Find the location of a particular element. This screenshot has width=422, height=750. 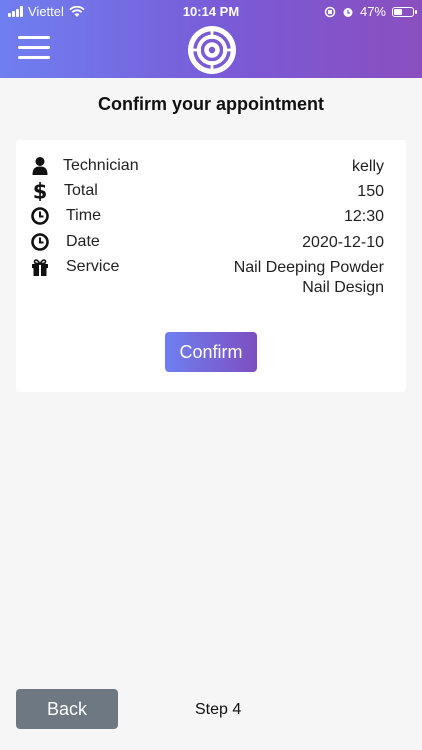

detail-value-list: Nail Deeping Powder Nail Design is located at coordinates (309, 278).